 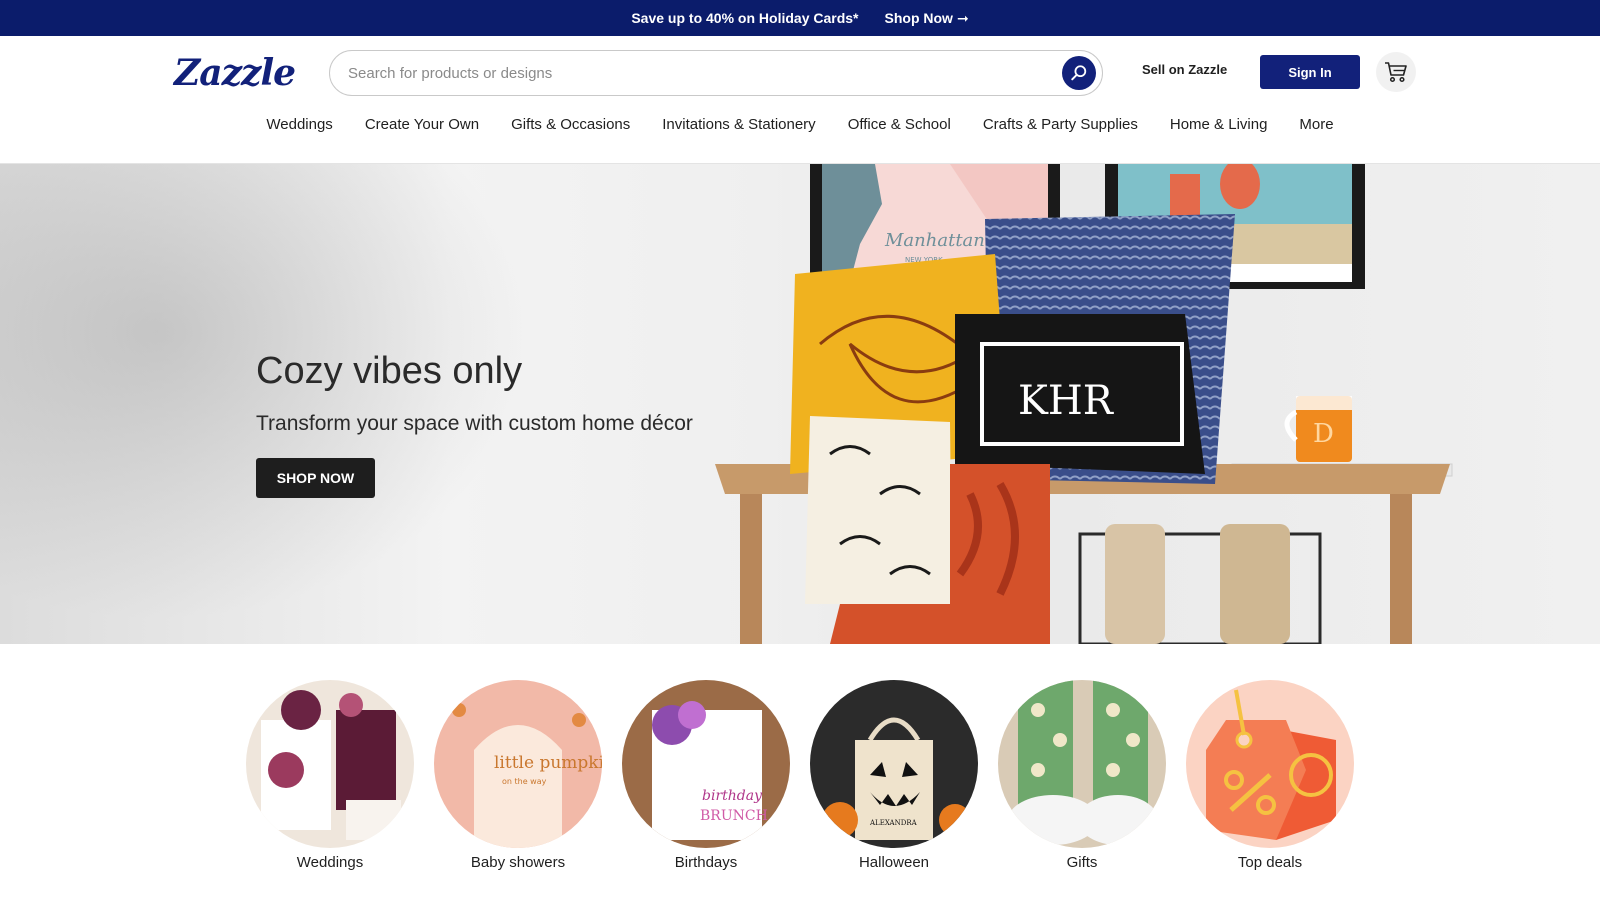 What do you see at coordinates (894, 764) in the screenshot?
I see `halloween-tote-image: ALEXANDRA` at bounding box center [894, 764].